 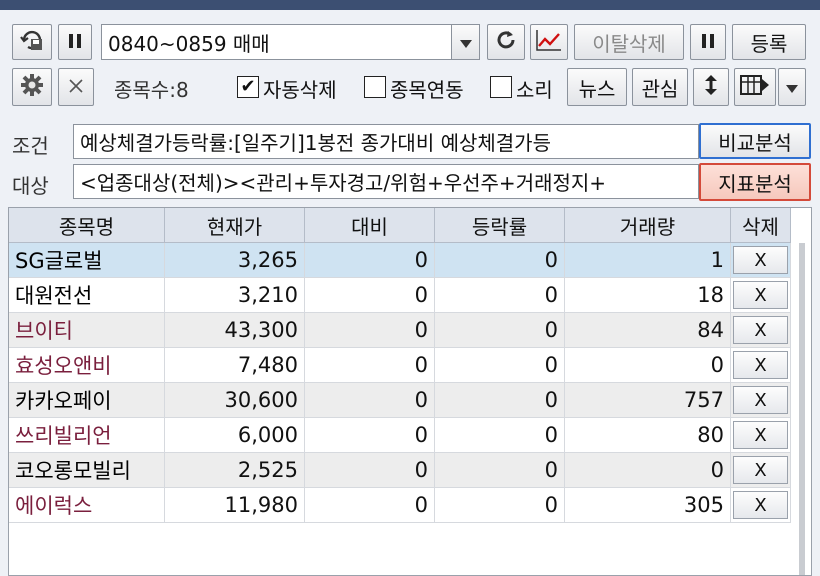 What do you see at coordinates (375, 87) in the screenshot?
I see `stock-link-checkbox` at bounding box center [375, 87].